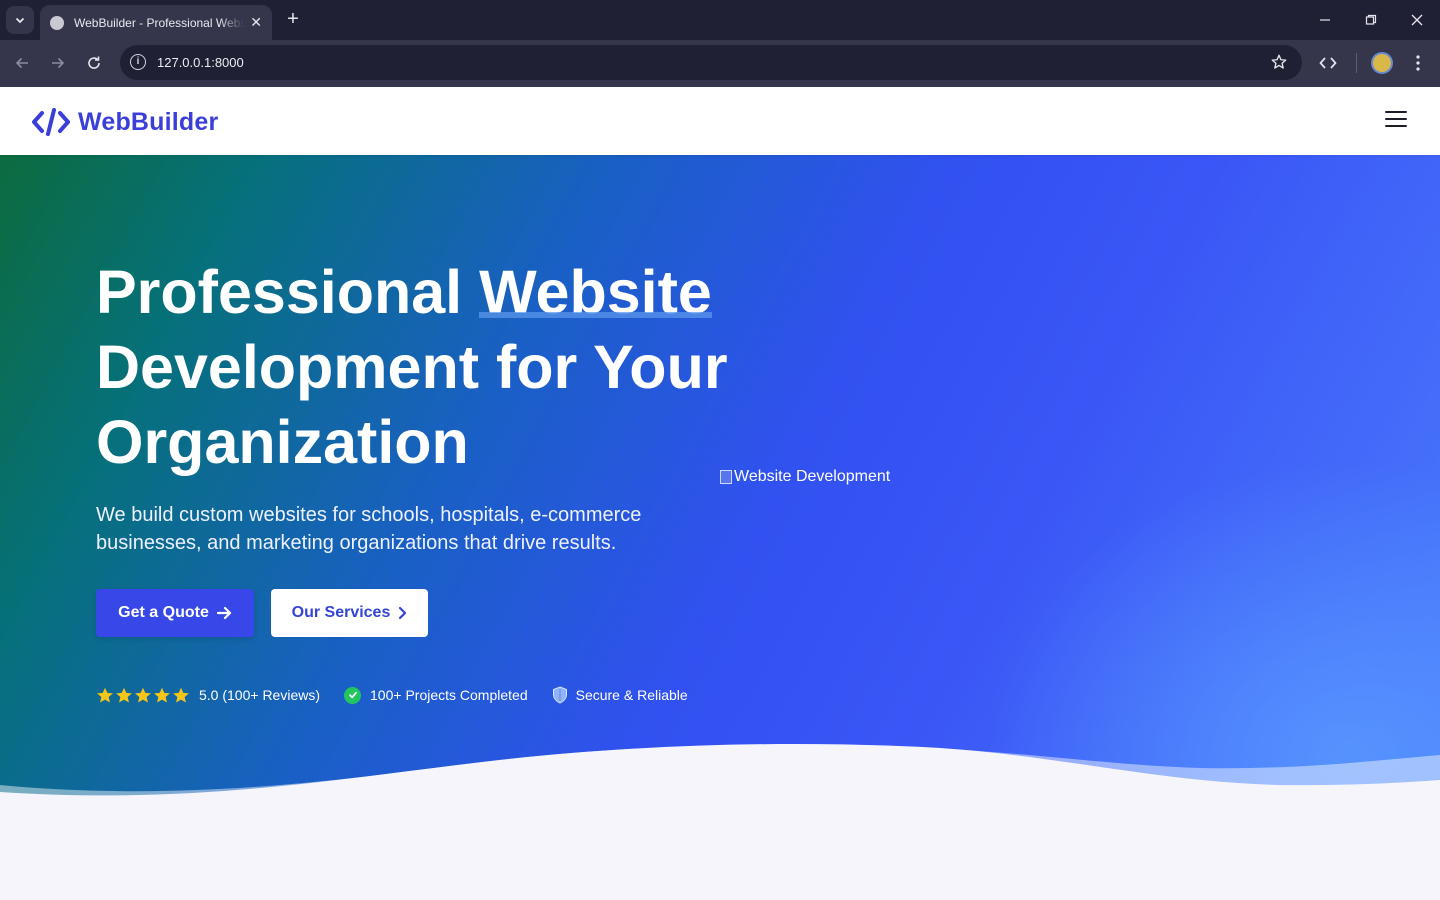 Image resolution: width=1440 pixels, height=900 pixels. I want to click on our-services-button: Our Services, so click(349, 613).